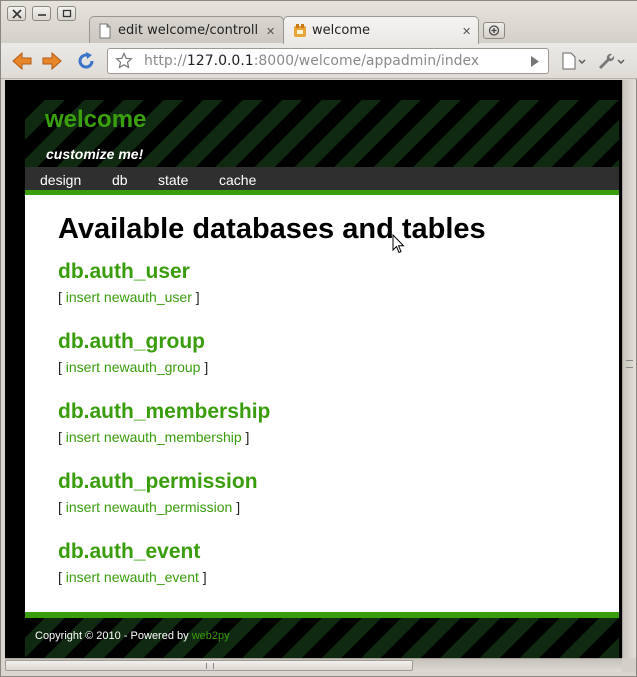 The height and width of the screenshot is (677, 637). I want to click on forward-arrow-icon, so click(52, 61).